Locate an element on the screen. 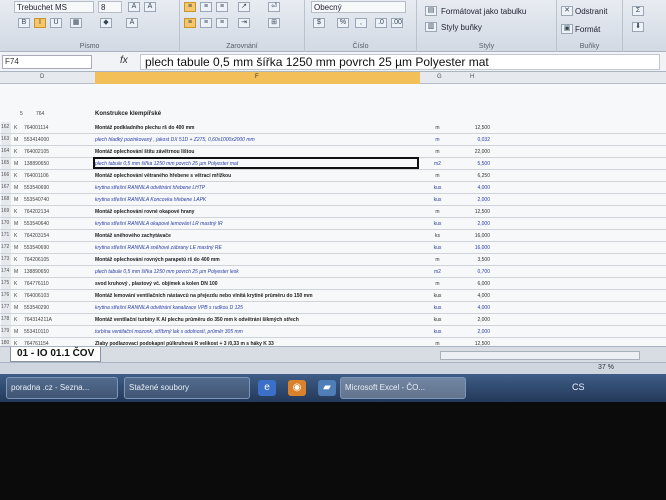  code-cell: 138890650 is located at coordinates (58, 164).